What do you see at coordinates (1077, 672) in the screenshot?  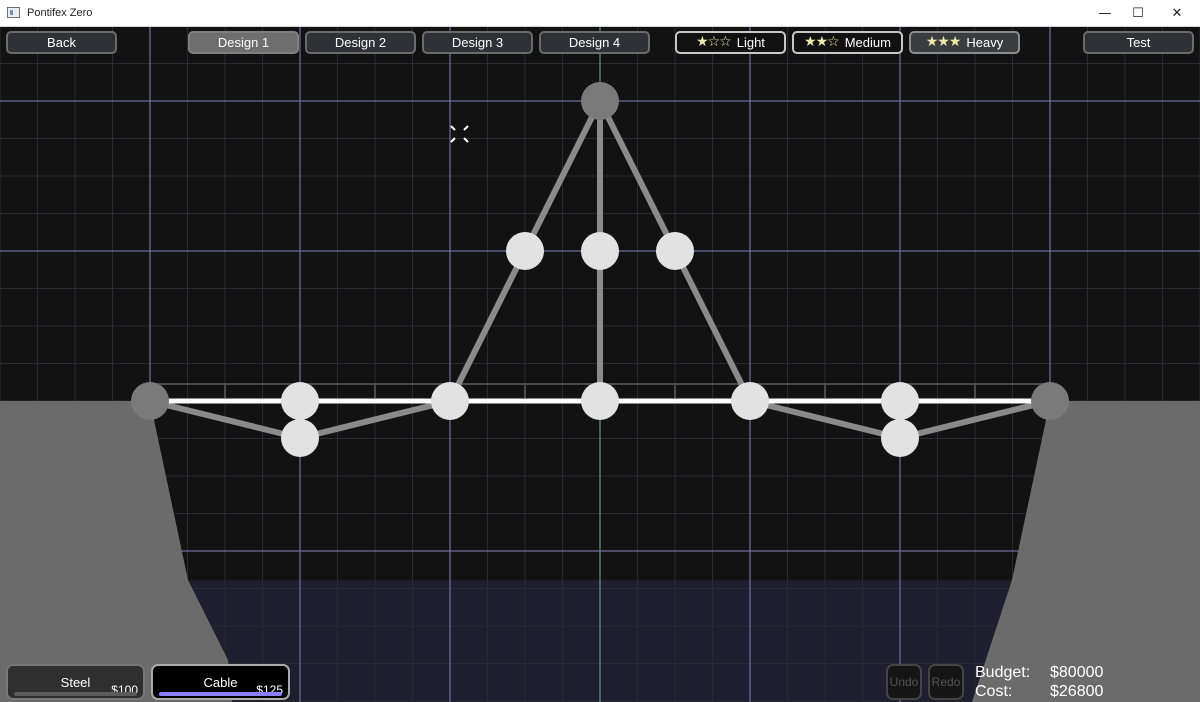 I see `budget-value: $80000` at bounding box center [1077, 672].